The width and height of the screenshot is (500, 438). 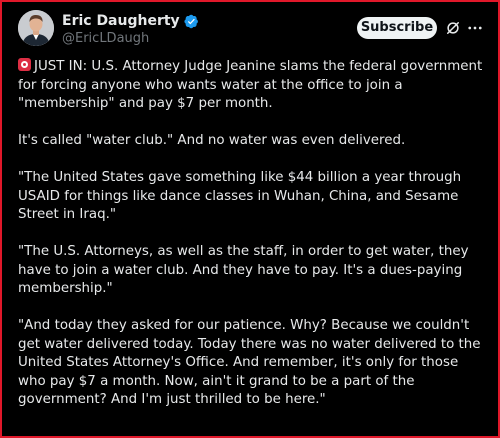 I want to click on subscribe-button: Subscribe, so click(x=397, y=28).